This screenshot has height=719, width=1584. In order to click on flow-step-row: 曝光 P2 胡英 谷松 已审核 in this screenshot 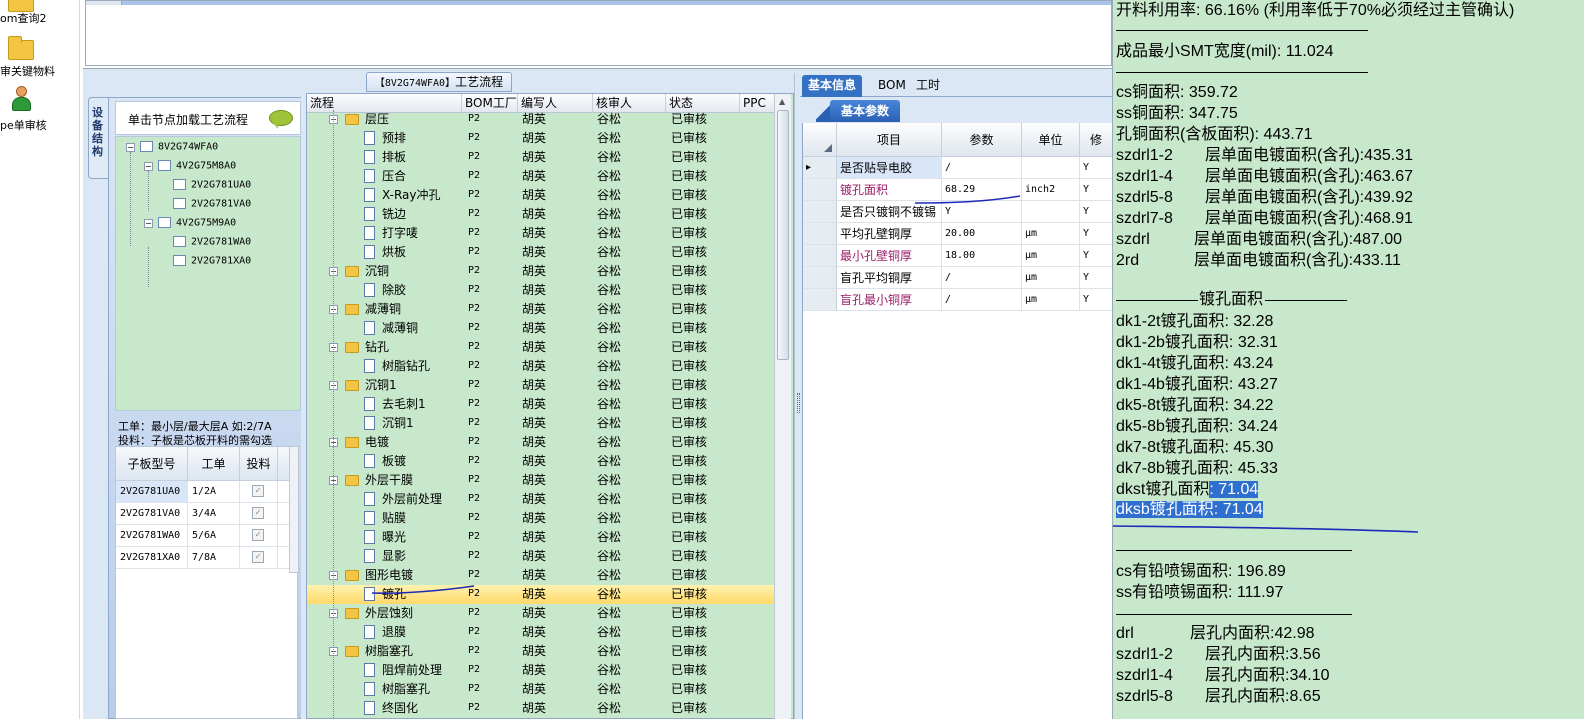, I will do `click(542, 537)`.